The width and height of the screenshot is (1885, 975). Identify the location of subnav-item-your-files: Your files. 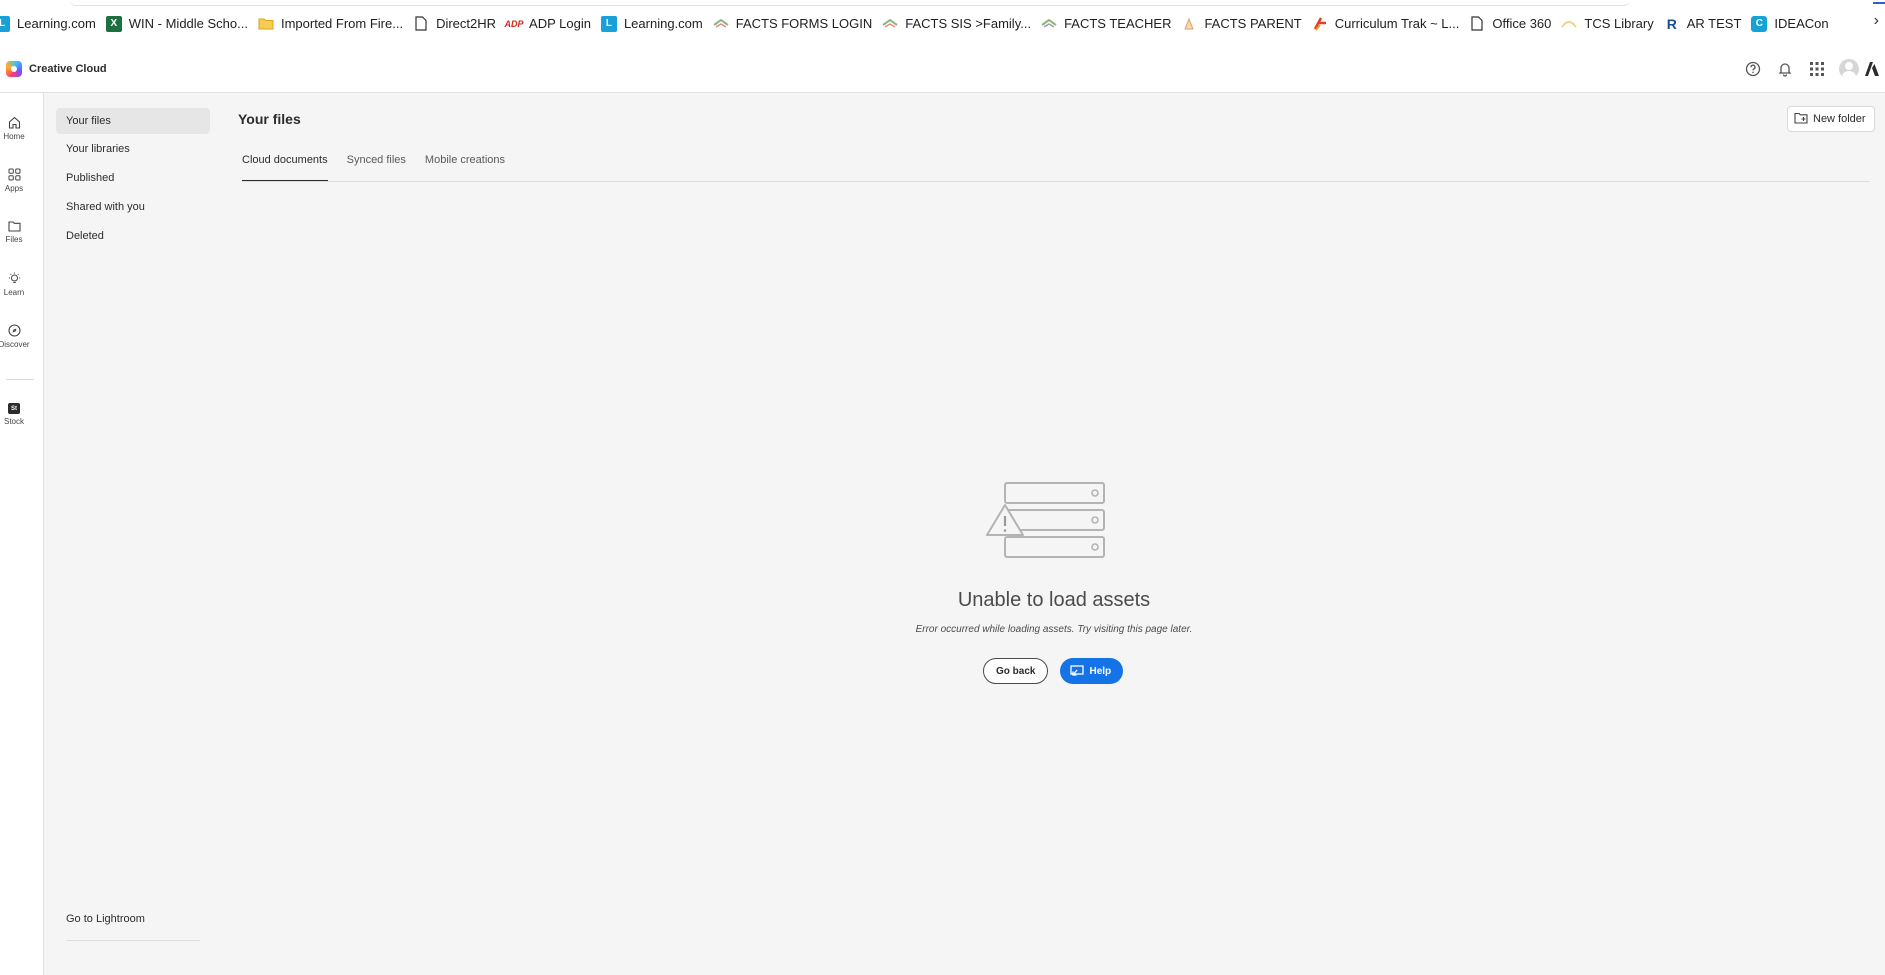
(133, 121).